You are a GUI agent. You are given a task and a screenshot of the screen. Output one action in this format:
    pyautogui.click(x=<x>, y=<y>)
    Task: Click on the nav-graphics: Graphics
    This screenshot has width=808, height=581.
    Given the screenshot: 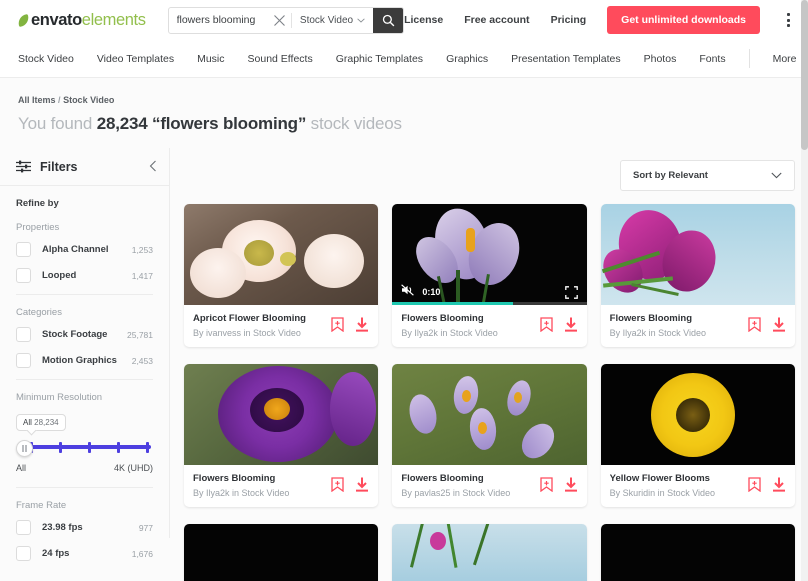 What is the action you would take?
    pyautogui.click(x=467, y=59)
    